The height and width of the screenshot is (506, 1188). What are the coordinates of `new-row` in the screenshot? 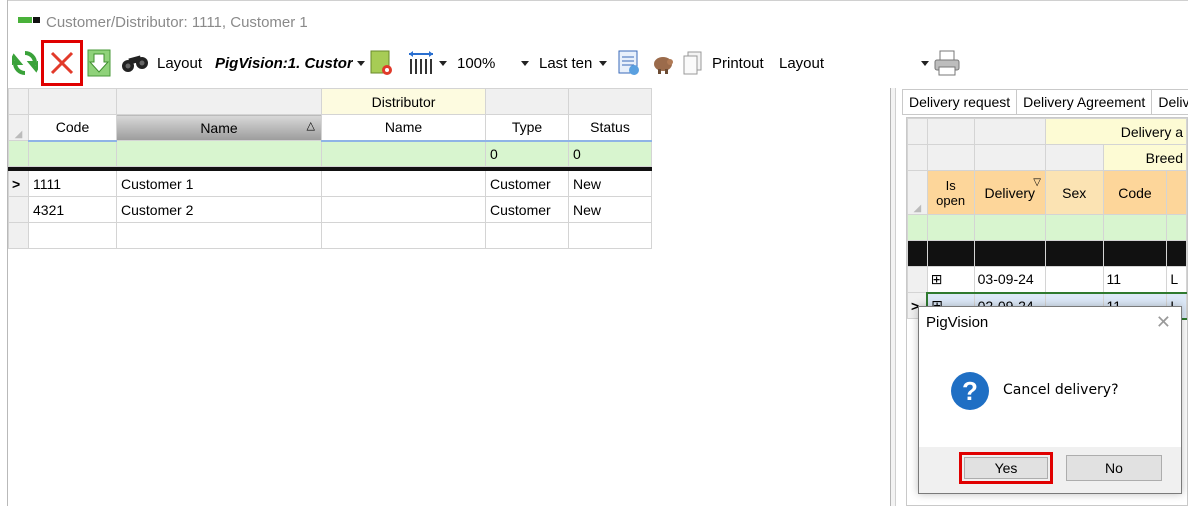 It's located at (330, 235).